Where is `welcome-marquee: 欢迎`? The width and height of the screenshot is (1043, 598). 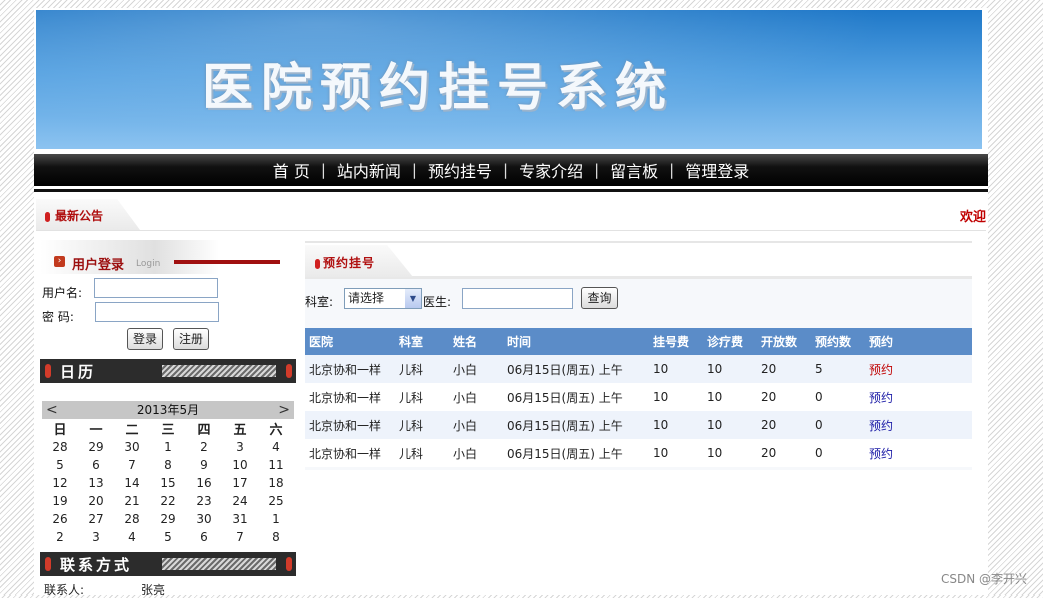
welcome-marquee: 欢迎 is located at coordinates (972, 217).